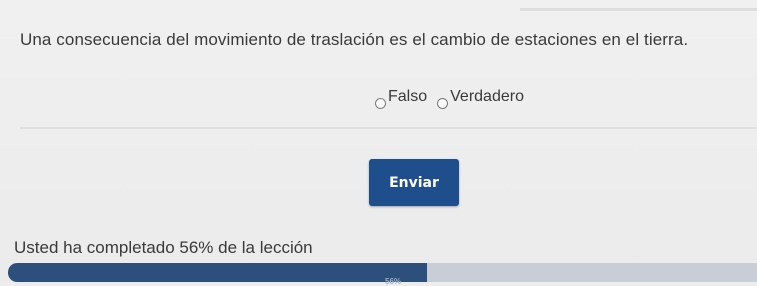 This screenshot has width=757, height=286. Describe the element at coordinates (218, 272) in the screenshot. I see `progress-bar-fill` at that location.